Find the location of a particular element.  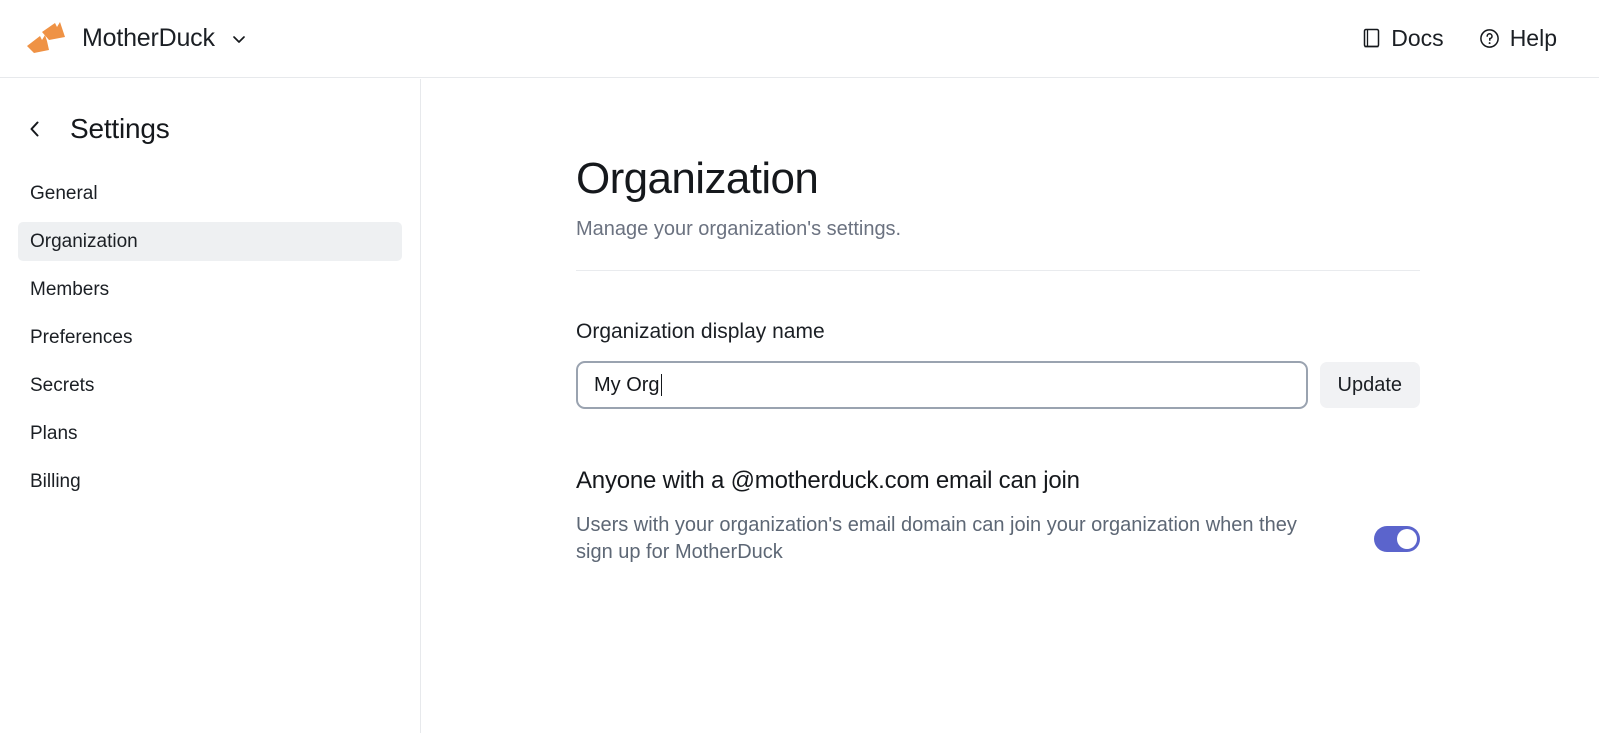

brand-org-switcher: MotherDuck is located at coordinates (136, 39).